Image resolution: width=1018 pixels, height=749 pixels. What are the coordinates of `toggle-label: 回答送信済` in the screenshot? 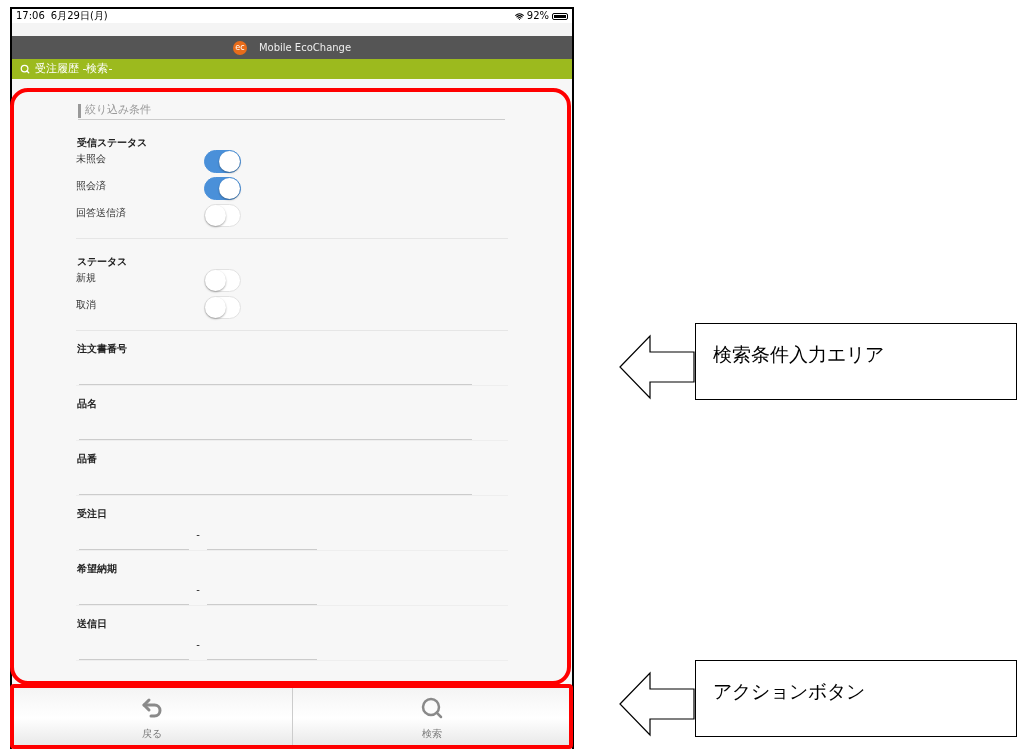 It's located at (101, 213).